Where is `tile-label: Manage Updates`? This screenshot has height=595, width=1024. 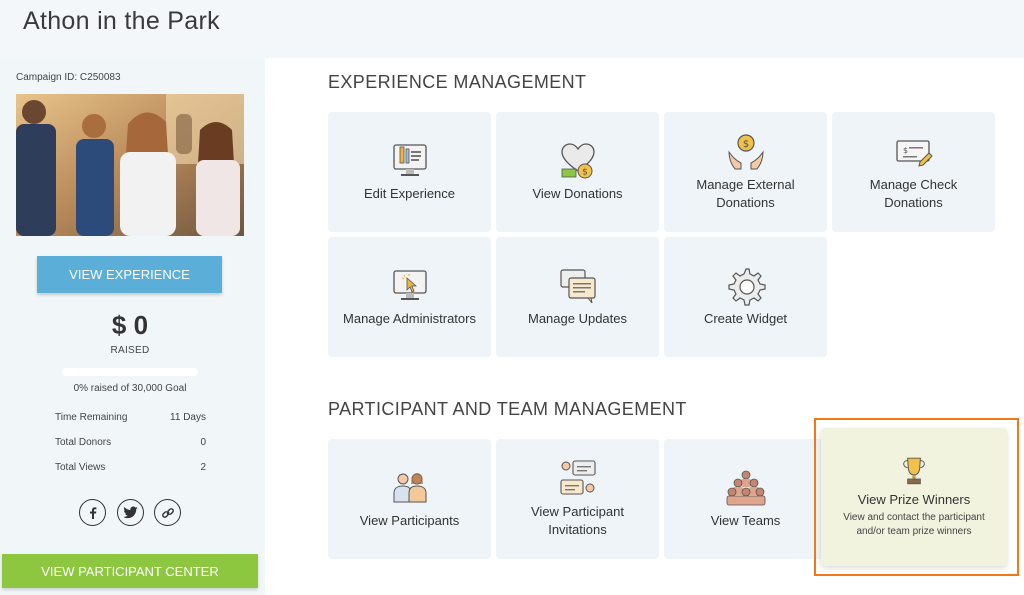 tile-label: Manage Updates is located at coordinates (577, 318).